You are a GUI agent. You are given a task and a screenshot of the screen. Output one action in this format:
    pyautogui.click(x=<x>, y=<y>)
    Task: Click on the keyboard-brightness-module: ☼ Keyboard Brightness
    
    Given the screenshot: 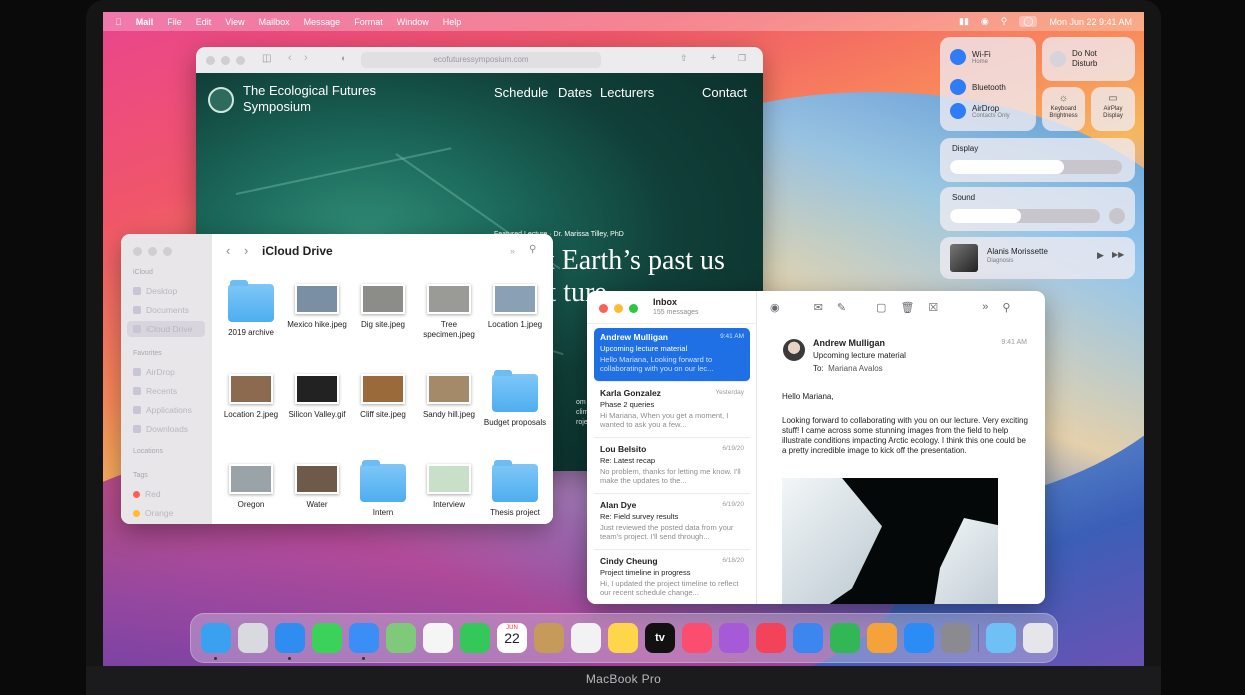 What is the action you would take?
    pyautogui.click(x=1063, y=109)
    